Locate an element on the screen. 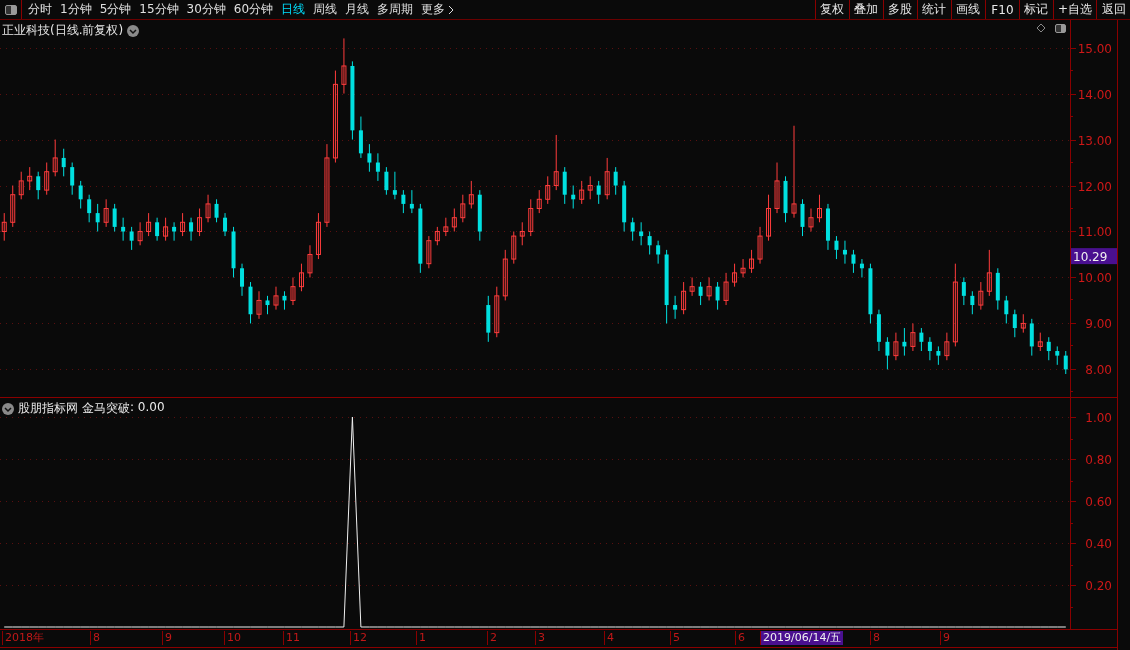  date-label: 11 is located at coordinates (292, 638).